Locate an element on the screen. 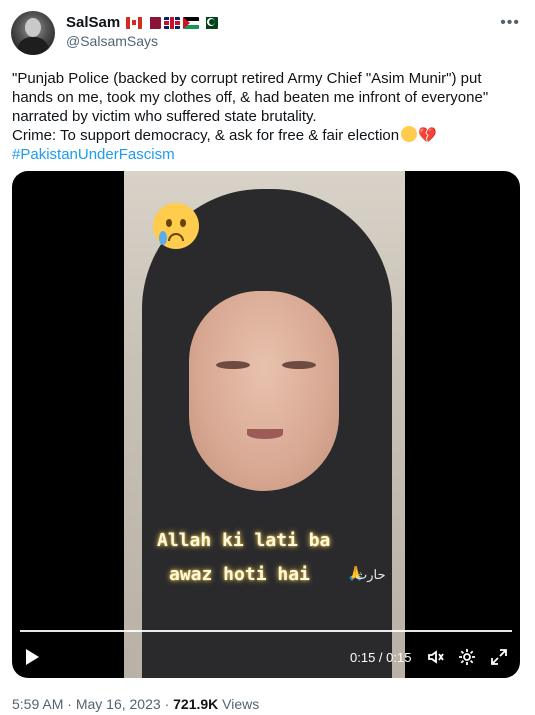  more-icon: ••• is located at coordinates (510, 23).